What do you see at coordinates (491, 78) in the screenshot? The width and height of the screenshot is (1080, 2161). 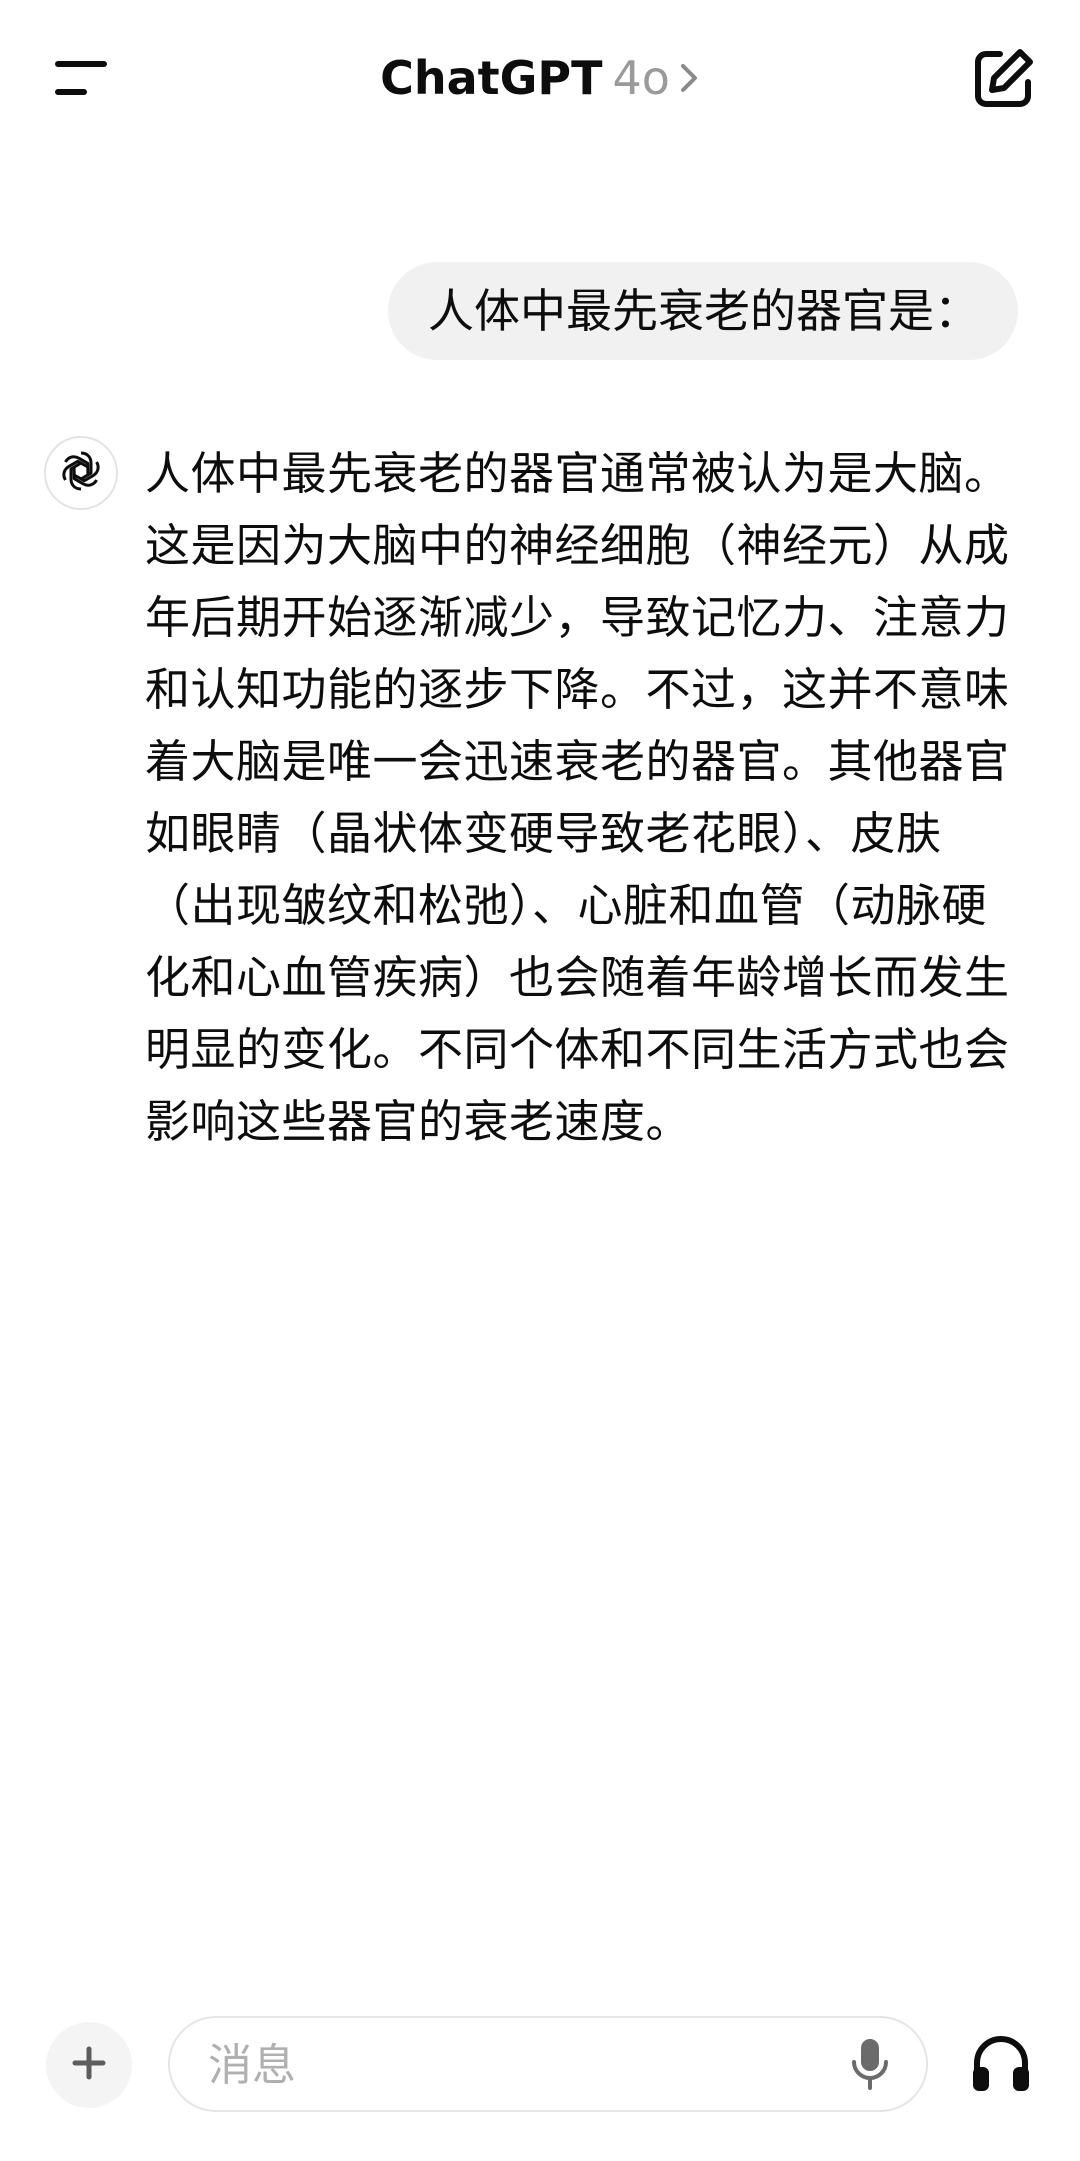 I see `app-title: ChatGPT` at bounding box center [491, 78].